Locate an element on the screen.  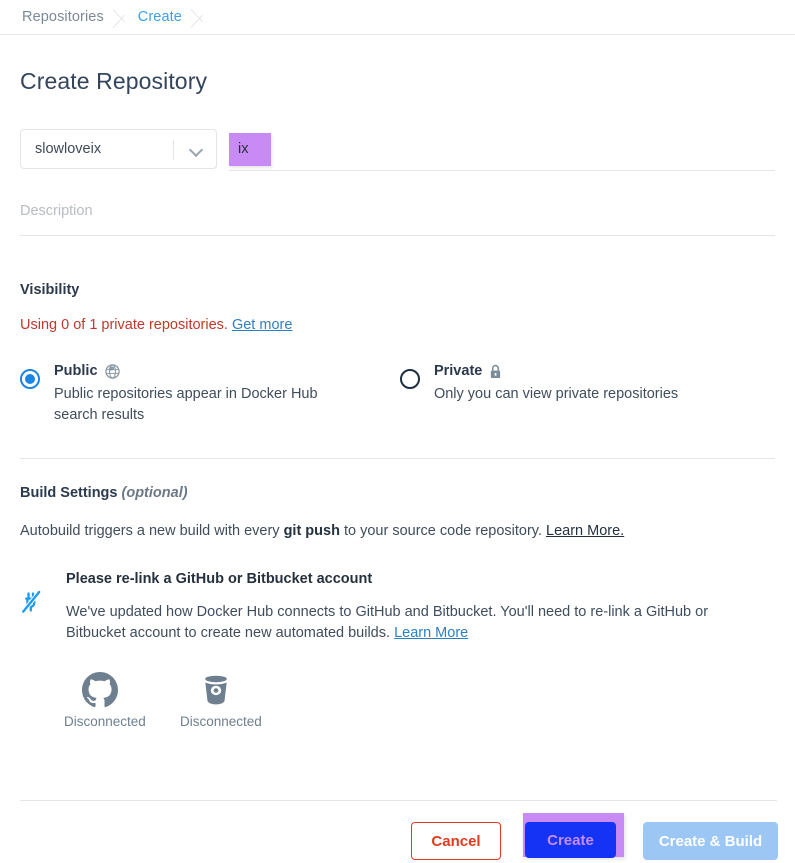
form-action-bar: Cancel Create Create & Build is located at coordinates (397, 834).